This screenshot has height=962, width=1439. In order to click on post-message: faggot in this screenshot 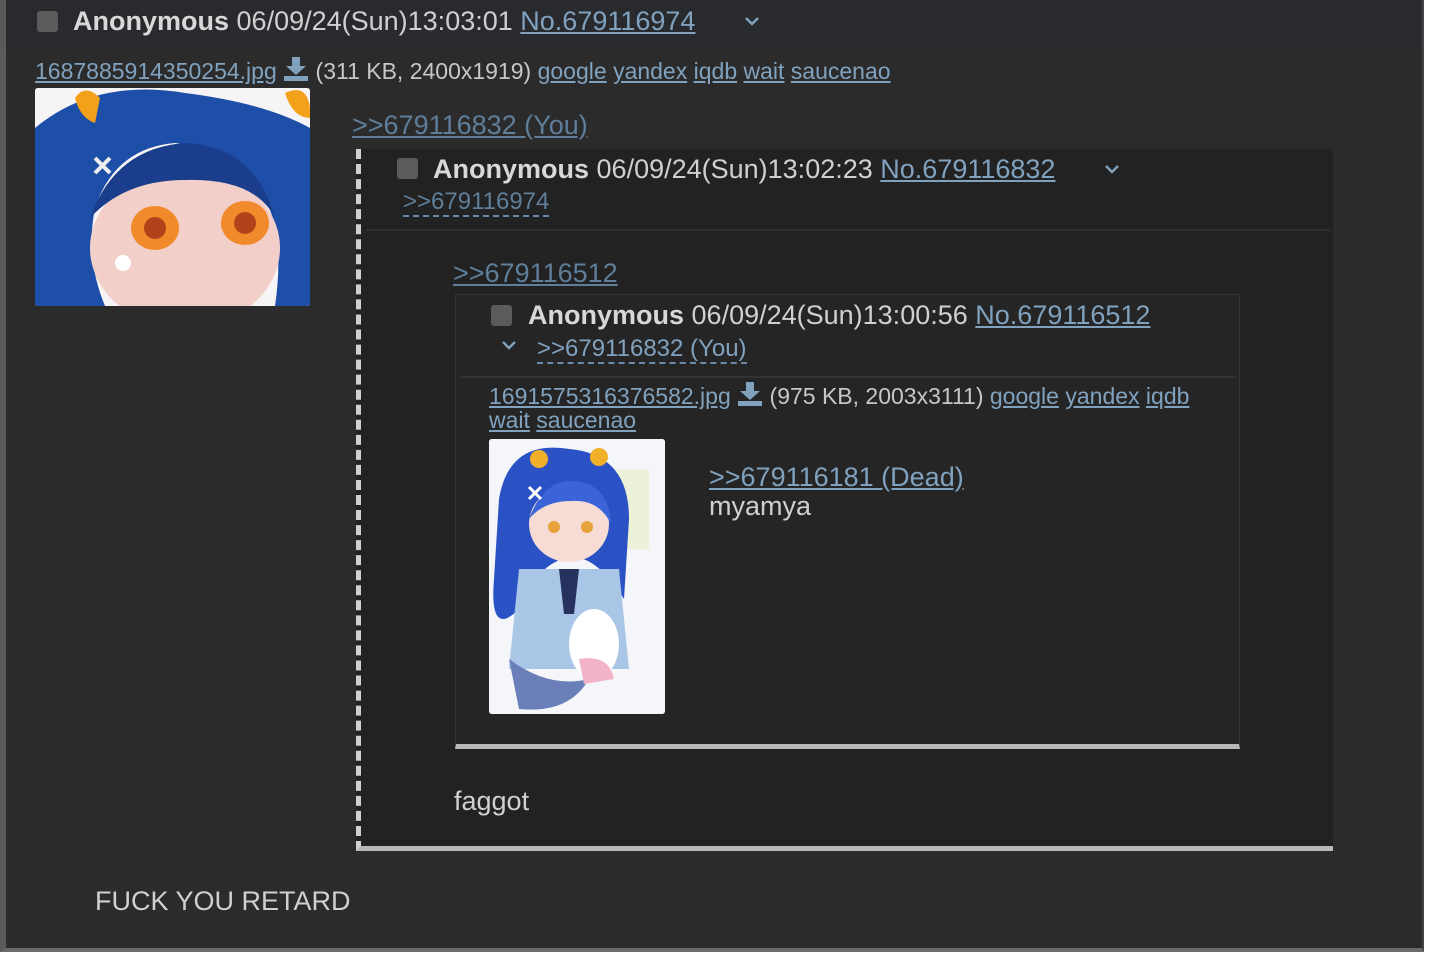, I will do `click(492, 801)`.